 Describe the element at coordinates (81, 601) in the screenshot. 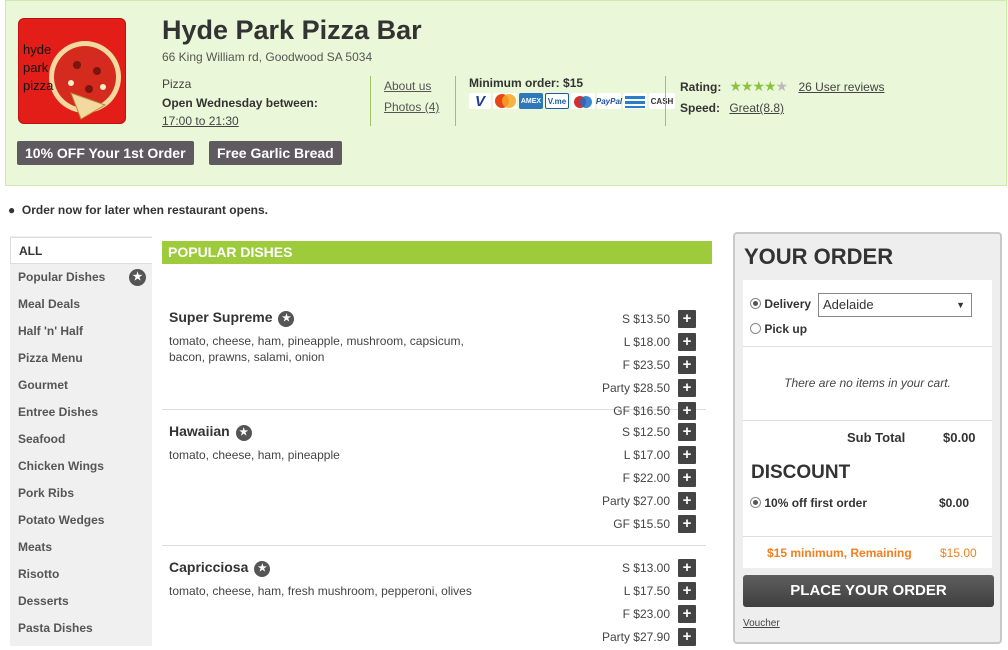

I see `sidebar-item-desserts: Desserts` at that location.